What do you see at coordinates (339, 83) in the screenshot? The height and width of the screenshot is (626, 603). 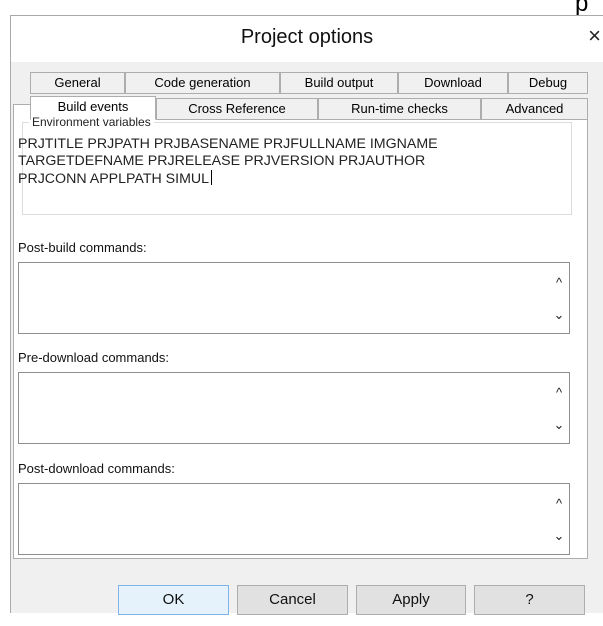 I see `tab-build-output: Build output` at bounding box center [339, 83].